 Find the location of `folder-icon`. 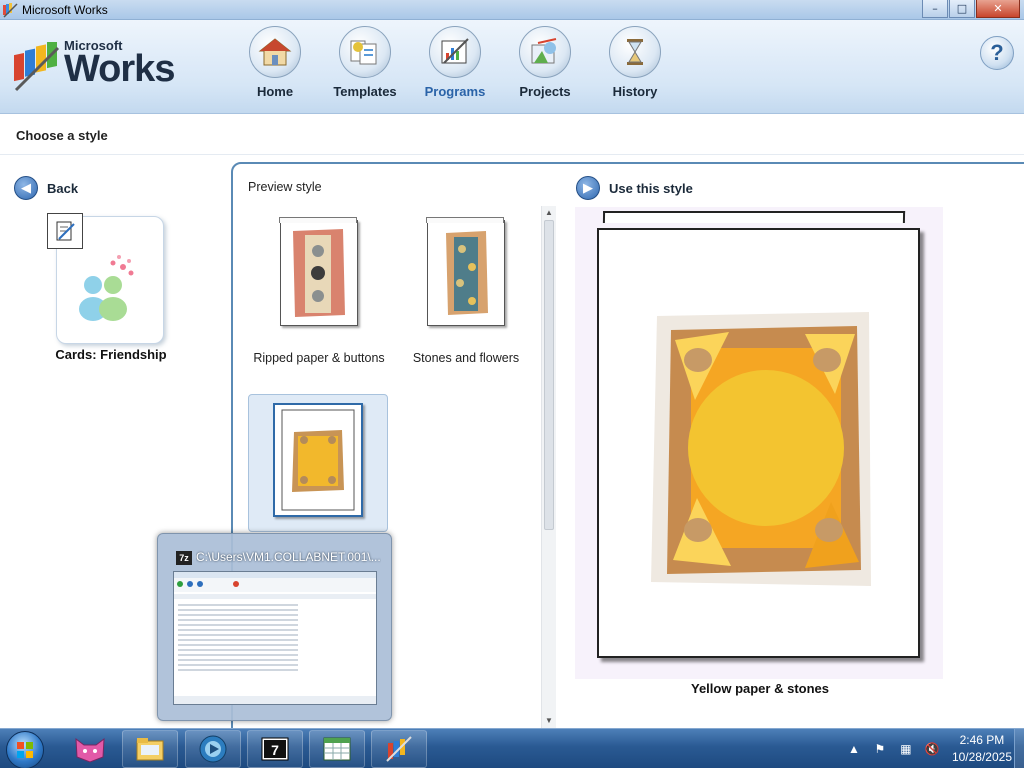

folder-icon is located at coordinates (150, 749).